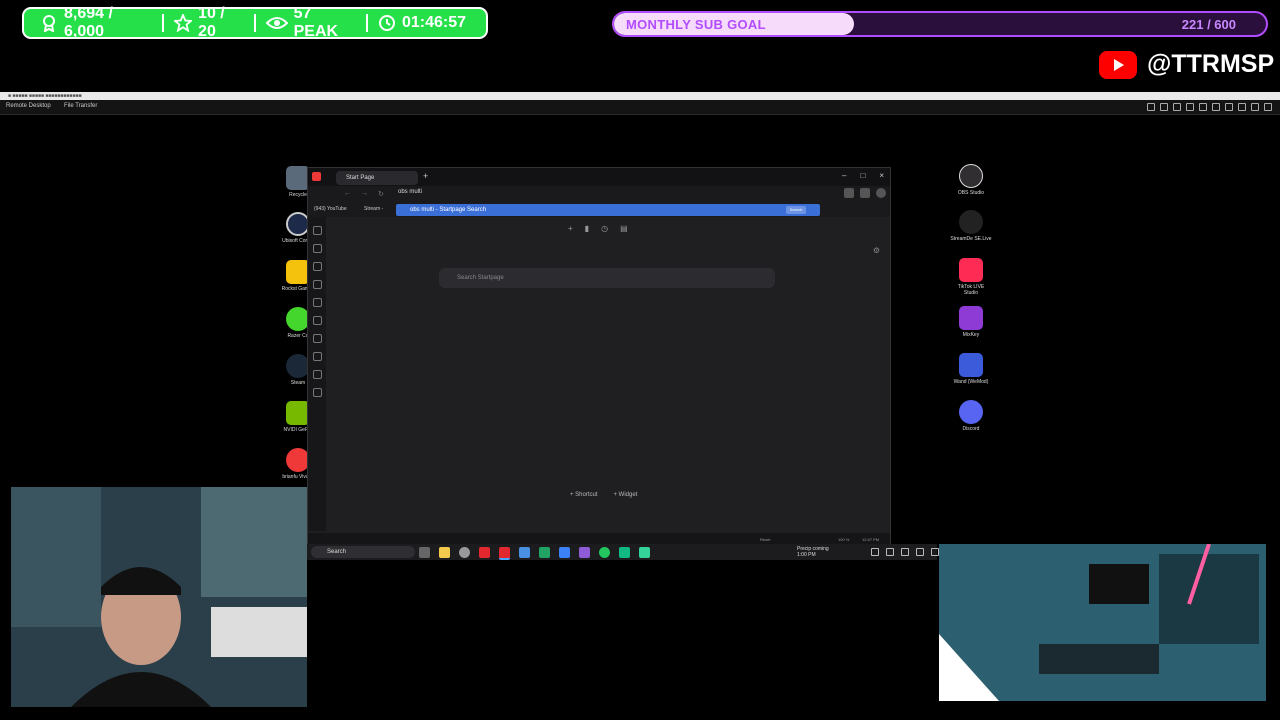 Image resolution: width=1280 pixels, height=720 pixels. I want to click on history-icon: ◷, so click(604, 228).